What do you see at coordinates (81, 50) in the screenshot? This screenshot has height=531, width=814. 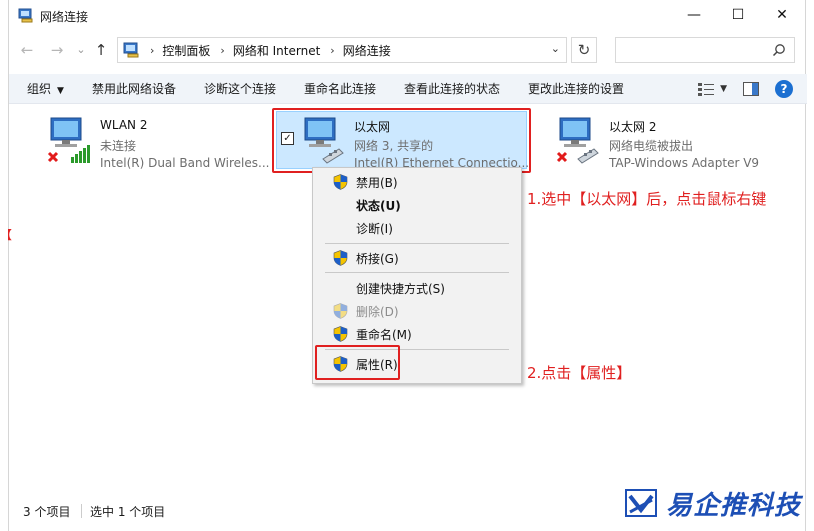 I see `recent-locations-button: ⌄` at bounding box center [81, 50].